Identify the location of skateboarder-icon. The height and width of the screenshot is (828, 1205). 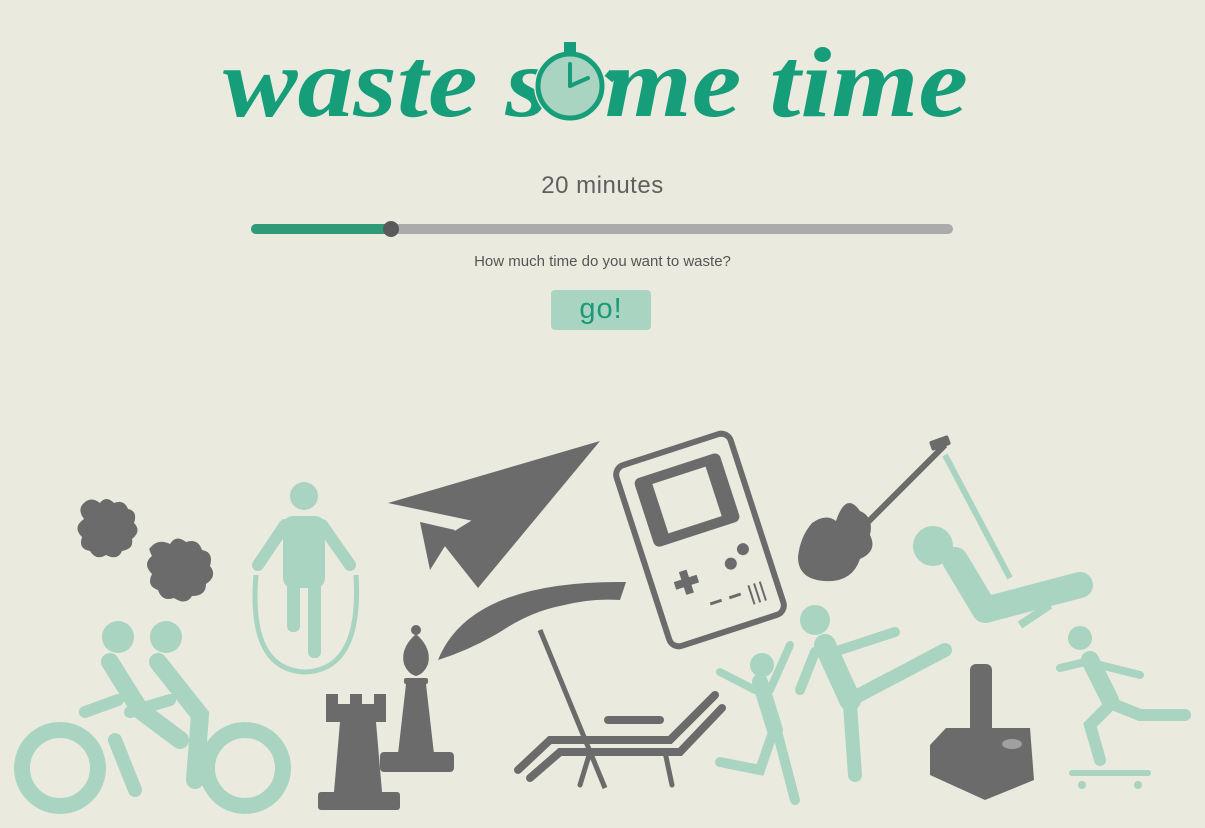
(1123, 707).